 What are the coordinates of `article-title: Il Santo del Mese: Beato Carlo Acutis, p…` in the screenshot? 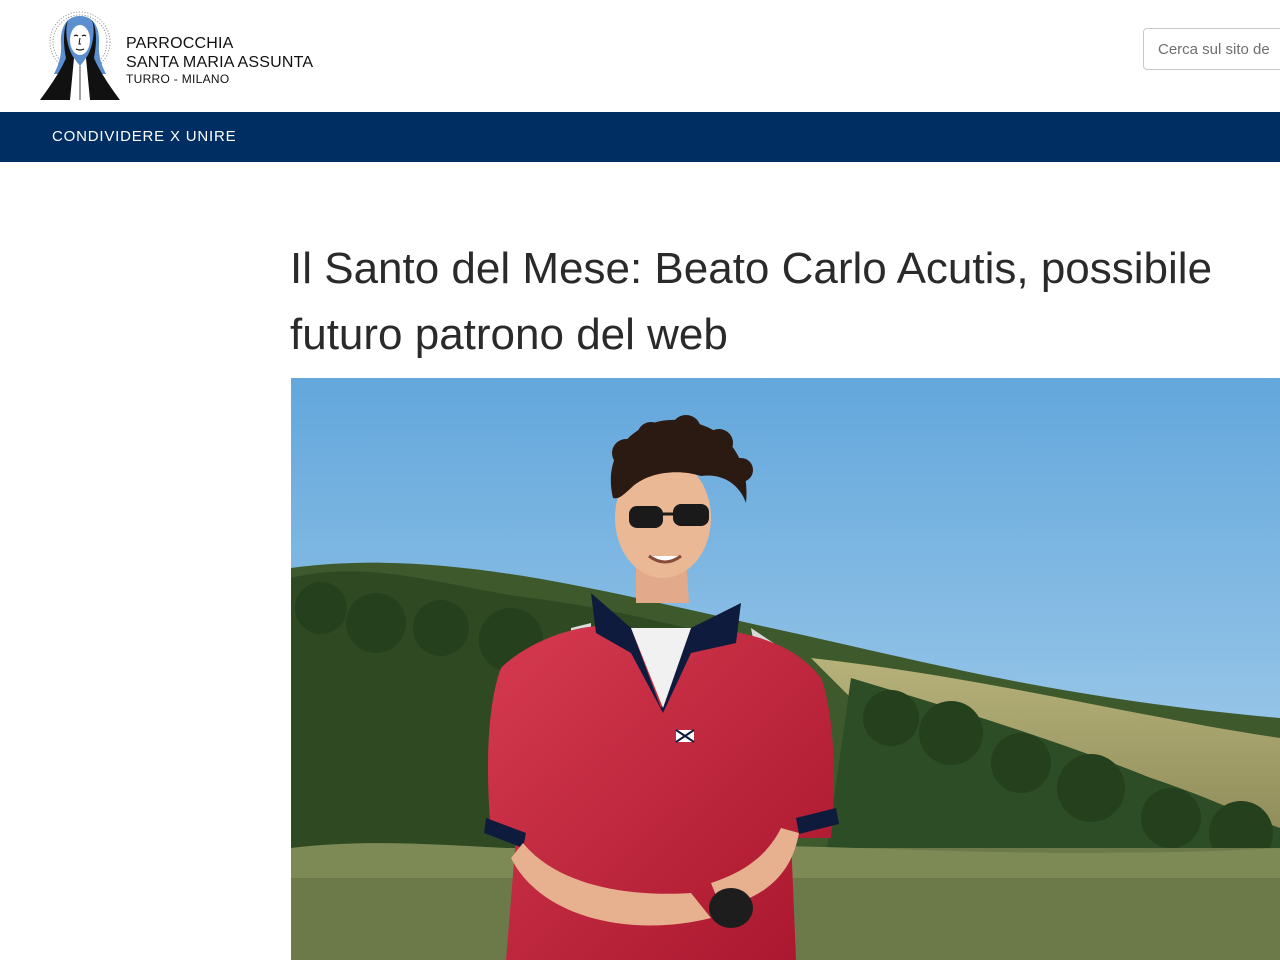 It's located at (751, 301).